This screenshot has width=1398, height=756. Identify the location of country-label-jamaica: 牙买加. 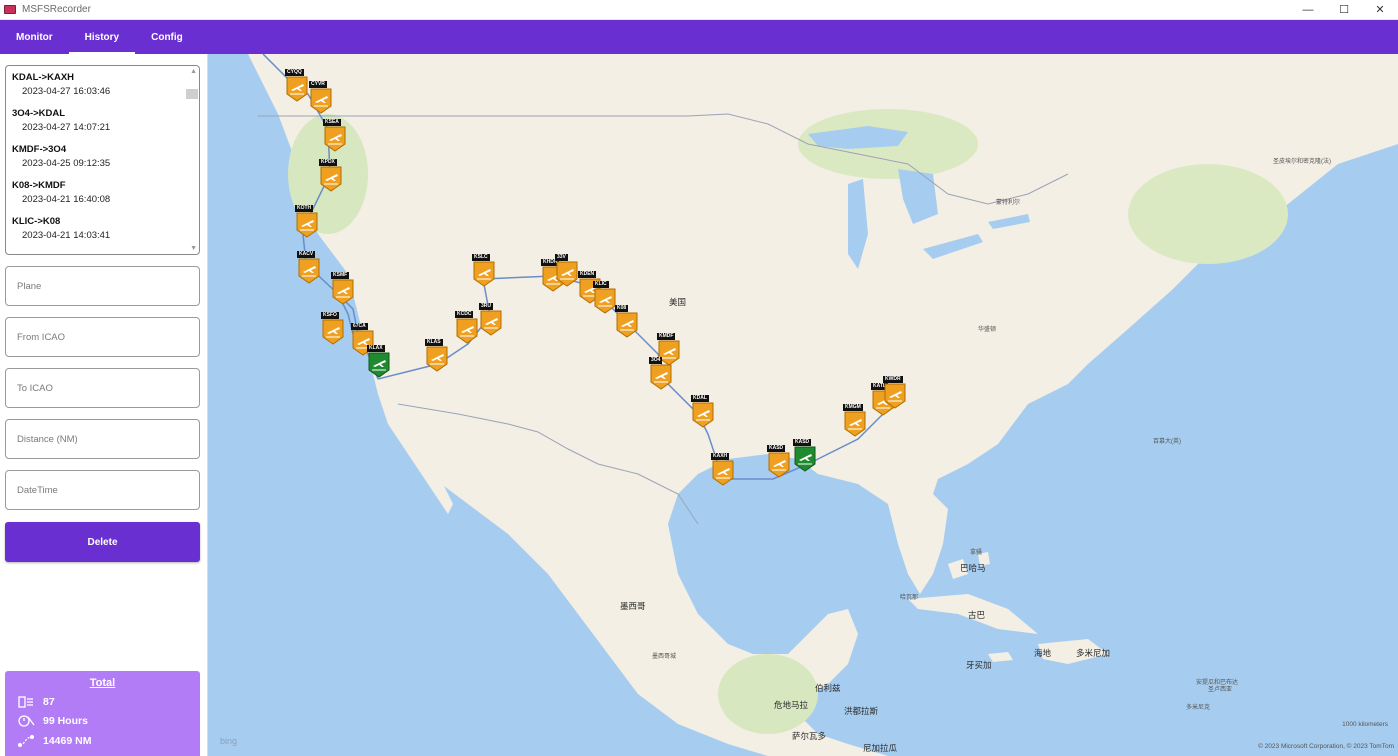
(979, 665).